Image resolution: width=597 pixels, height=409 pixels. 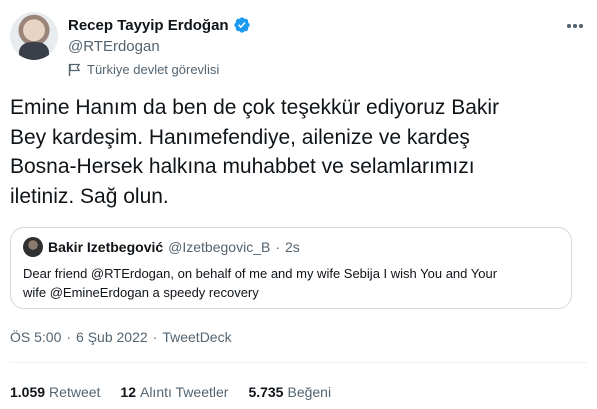 I want to click on retweets-label: Retweet, so click(x=75, y=392).